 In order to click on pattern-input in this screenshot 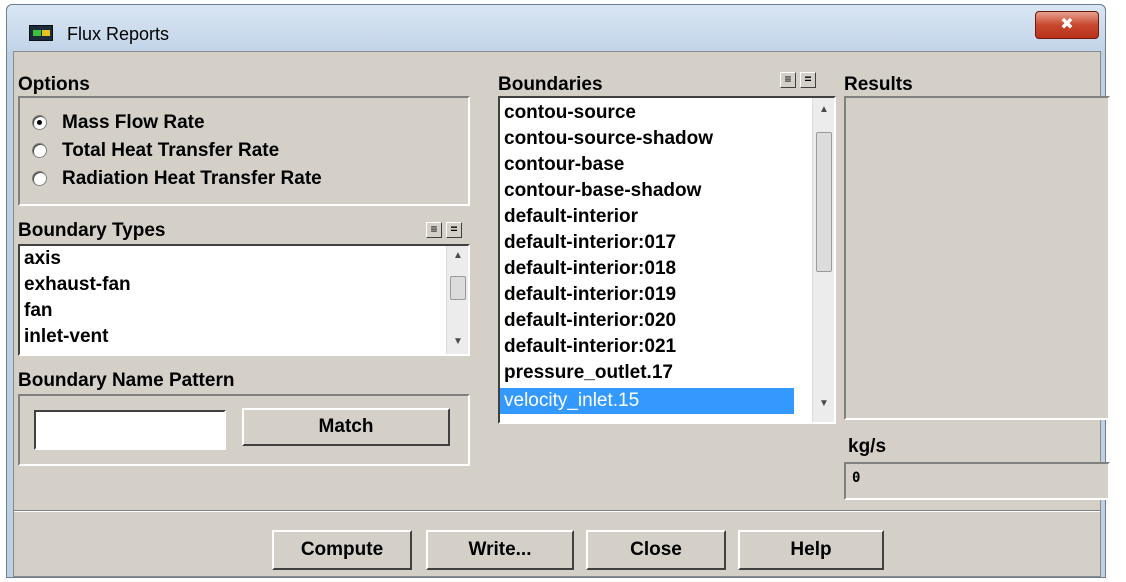, I will do `click(130, 430)`.